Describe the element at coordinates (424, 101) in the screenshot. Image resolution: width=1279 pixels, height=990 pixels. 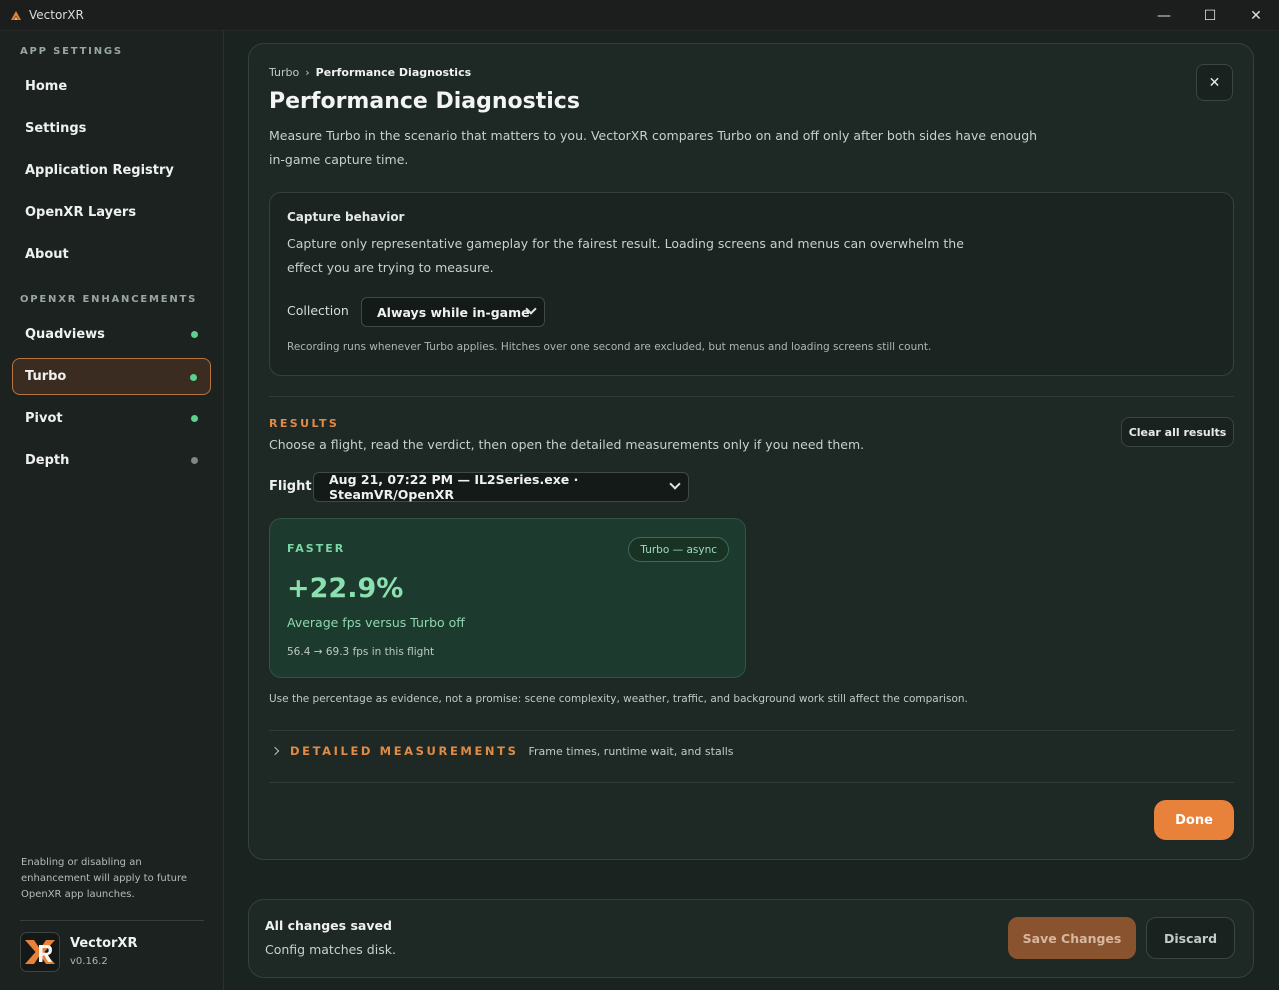
I see `page-title: Performance Diagnostics` at that location.